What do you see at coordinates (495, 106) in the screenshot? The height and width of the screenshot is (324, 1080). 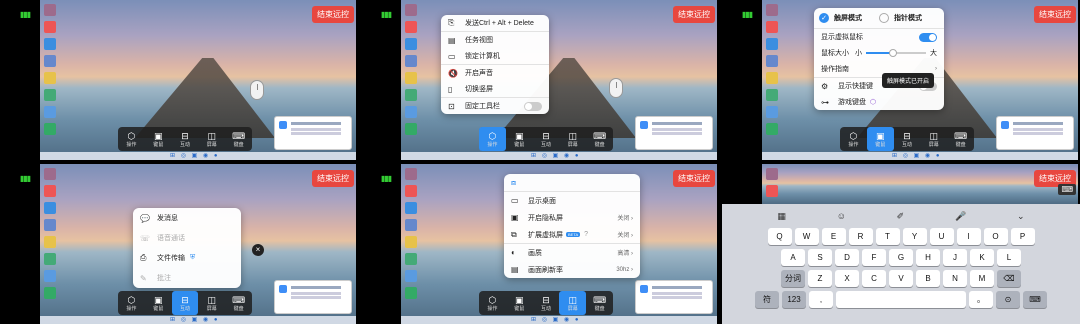 I see `menu-item-pin-toolbar: ⊡ 固定工具栏` at bounding box center [495, 106].